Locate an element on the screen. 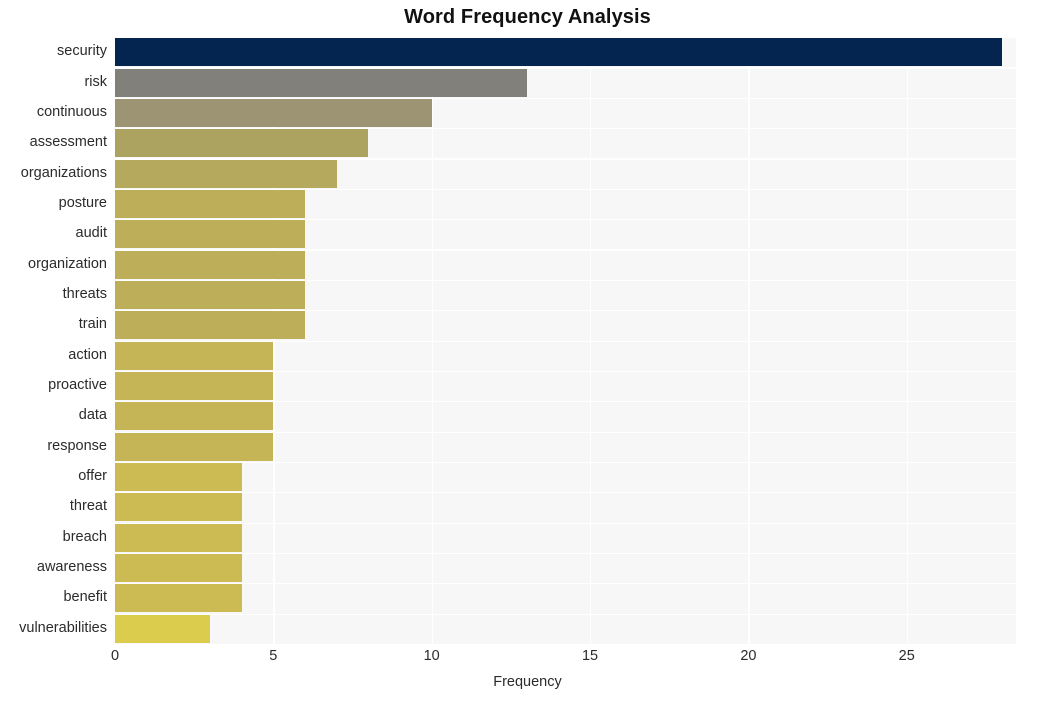 Image resolution: width=1055 pixels, height=701 pixels. x-tick-label-15: 15 is located at coordinates (590, 656).